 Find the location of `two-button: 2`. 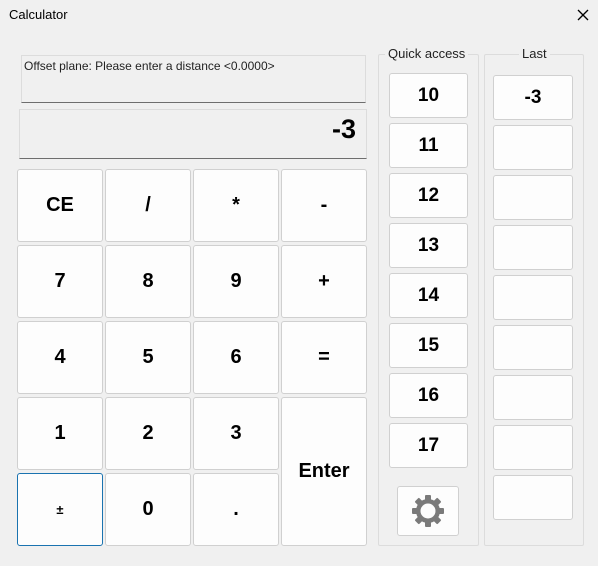

two-button: 2 is located at coordinates (148, 433).